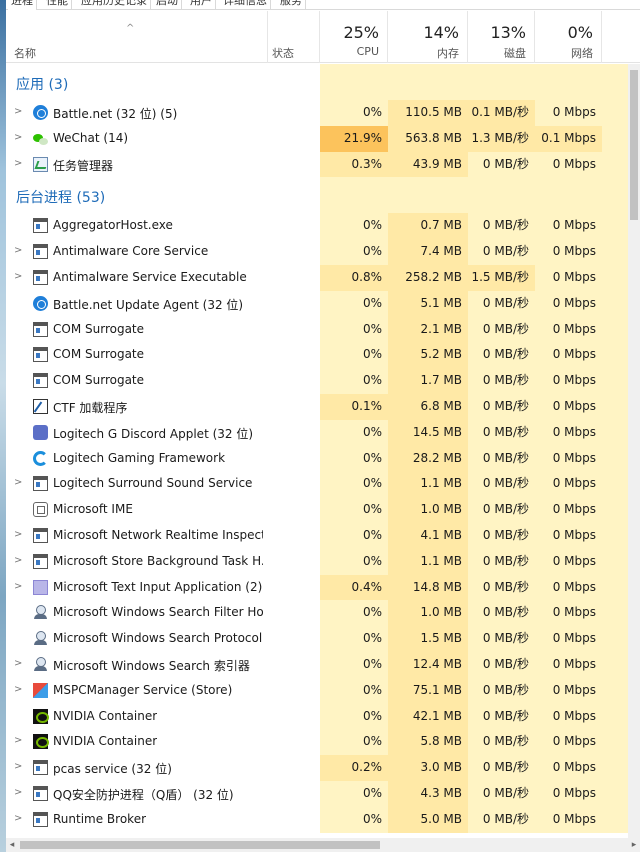 The width and height of the screenshot is (640, 852). What do you see at coordinates (148, 304) in the screenshot?
I see `process-name: Battle.net Update Agent (32 位)` at bounding box center [148, 304].